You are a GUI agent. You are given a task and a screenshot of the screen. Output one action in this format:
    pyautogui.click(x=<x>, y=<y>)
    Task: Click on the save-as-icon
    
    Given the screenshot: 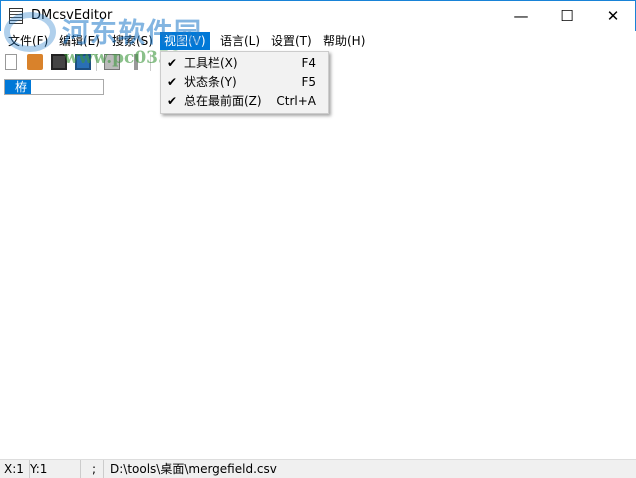 What is the action you would take?
    pyautogui.click(x=83, y=62)
    